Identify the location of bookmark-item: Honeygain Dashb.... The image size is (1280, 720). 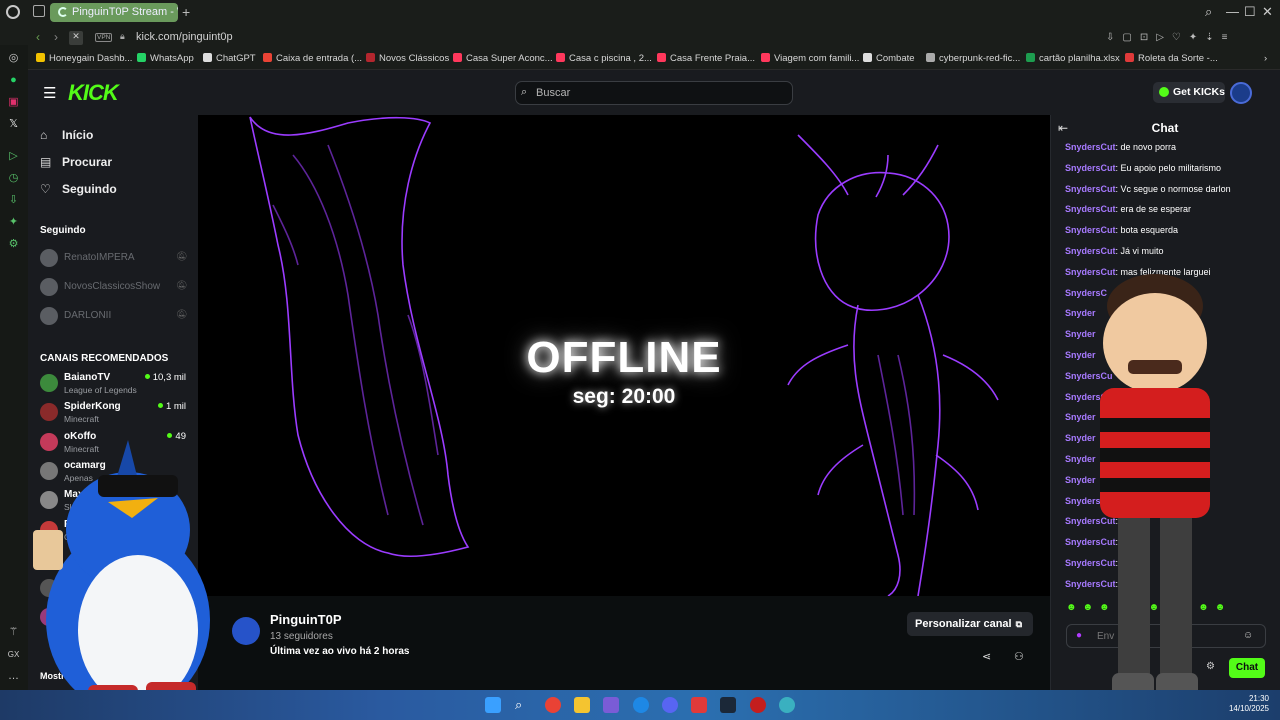
(84, 58).